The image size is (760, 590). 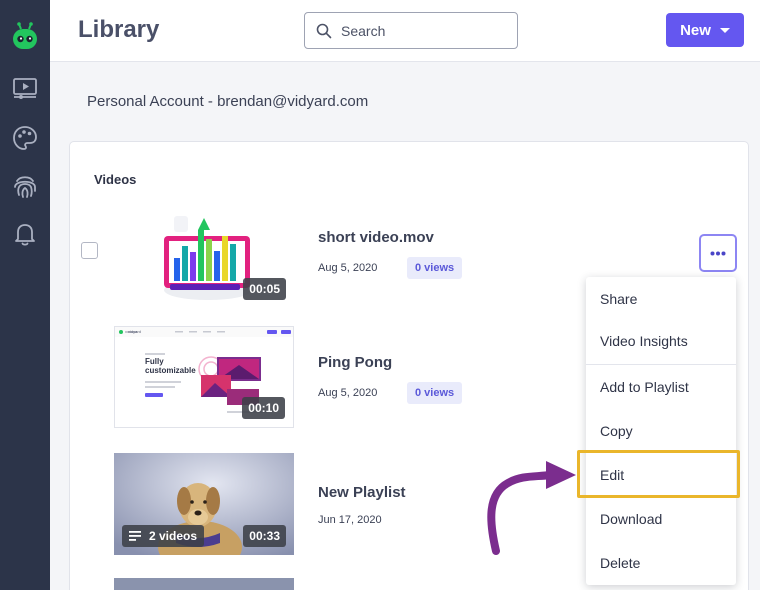 What do you see at coordinates (25, 186) in the screenshot?
I see `fingerprint-icon` at bounding box center [25, 186].